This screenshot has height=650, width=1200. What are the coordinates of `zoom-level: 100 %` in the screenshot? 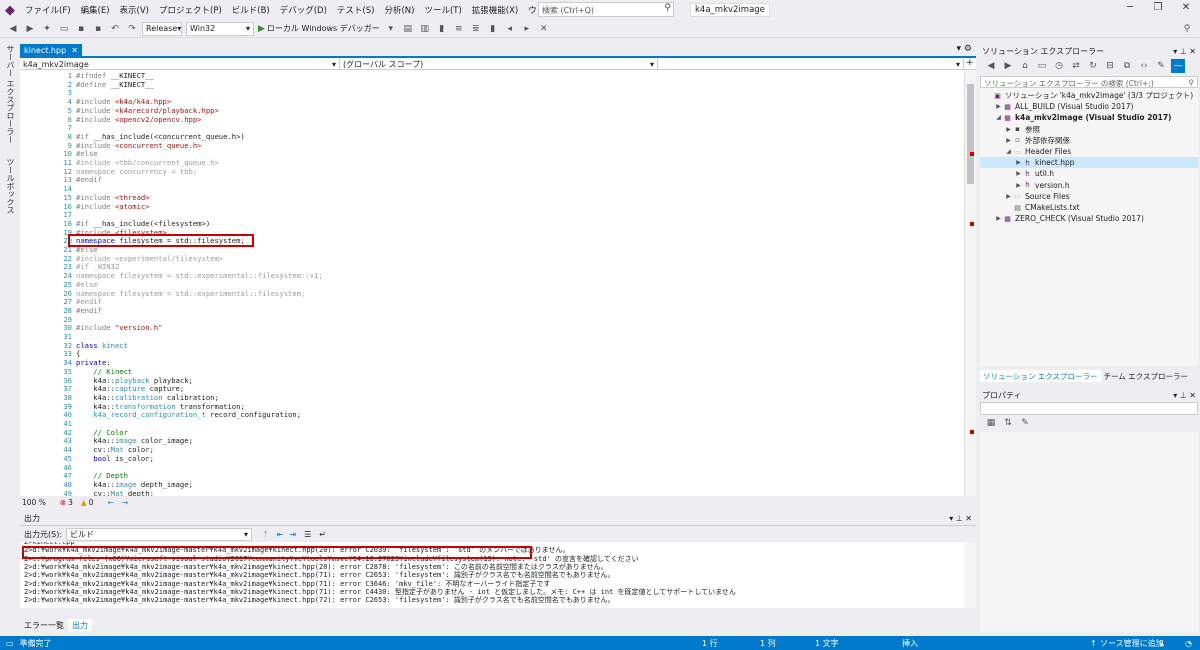 It's located at (34, 502).